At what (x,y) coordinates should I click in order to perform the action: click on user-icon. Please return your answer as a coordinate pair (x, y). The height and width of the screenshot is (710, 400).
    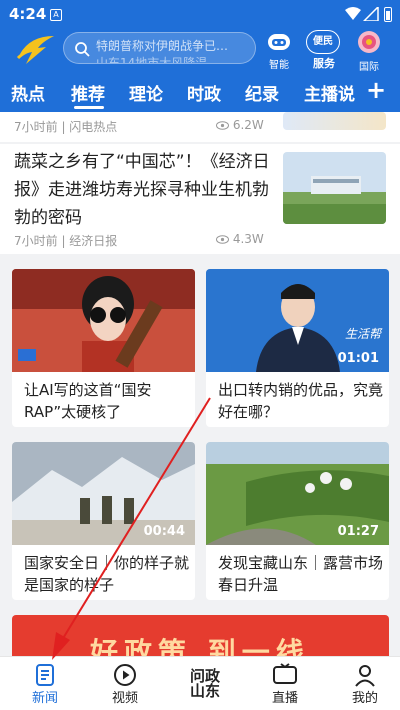
    Looking at the image, I should click on (365, 676).